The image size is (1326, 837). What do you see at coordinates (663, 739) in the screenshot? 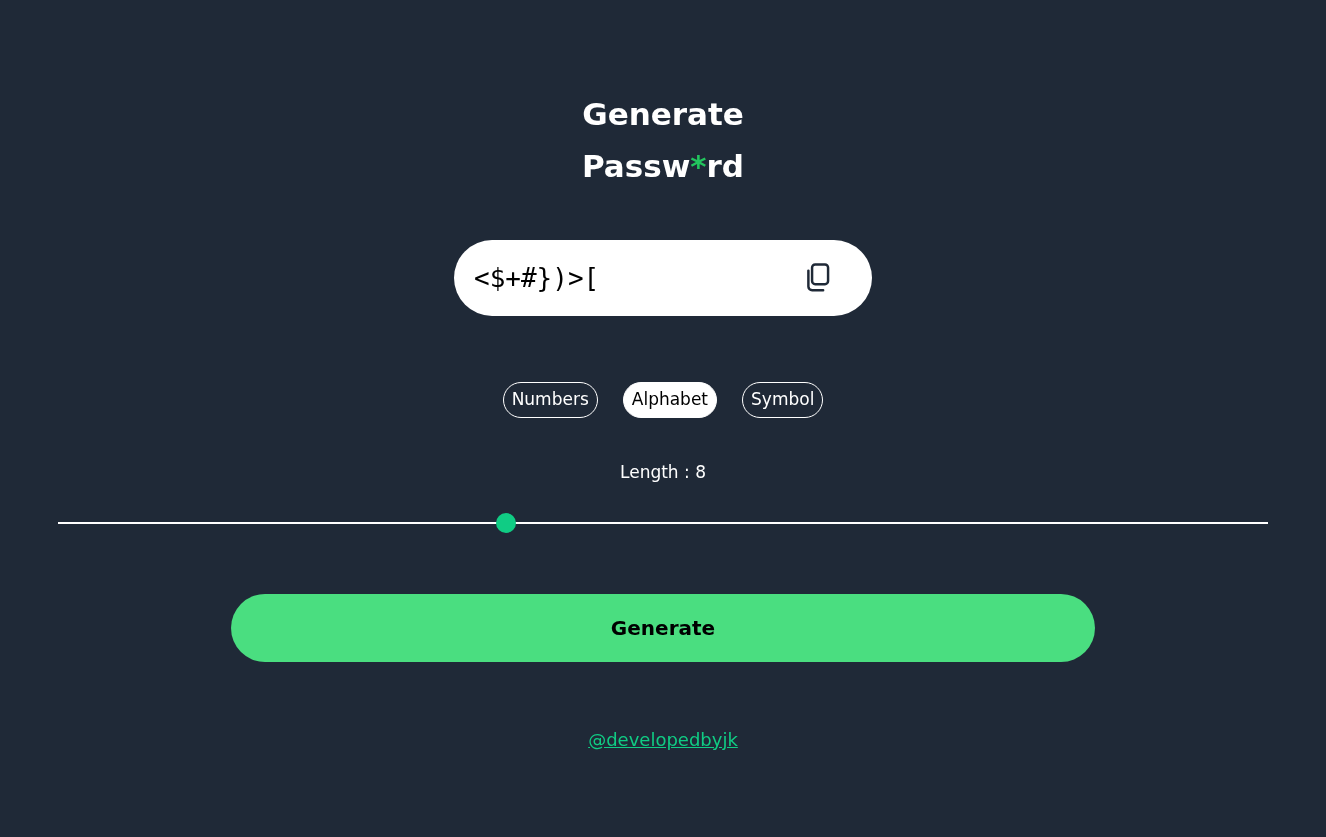
I see `credit-link: @developedbyjk` at bounding box center [663, 739].